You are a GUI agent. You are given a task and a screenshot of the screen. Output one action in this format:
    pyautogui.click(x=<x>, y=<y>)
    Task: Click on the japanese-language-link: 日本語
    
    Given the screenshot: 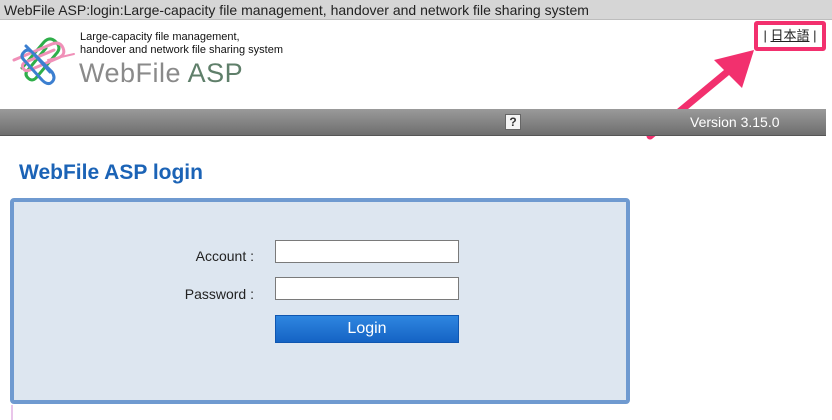 What is the action you would take?
    pyautogui.click(x=789, y=35)
    